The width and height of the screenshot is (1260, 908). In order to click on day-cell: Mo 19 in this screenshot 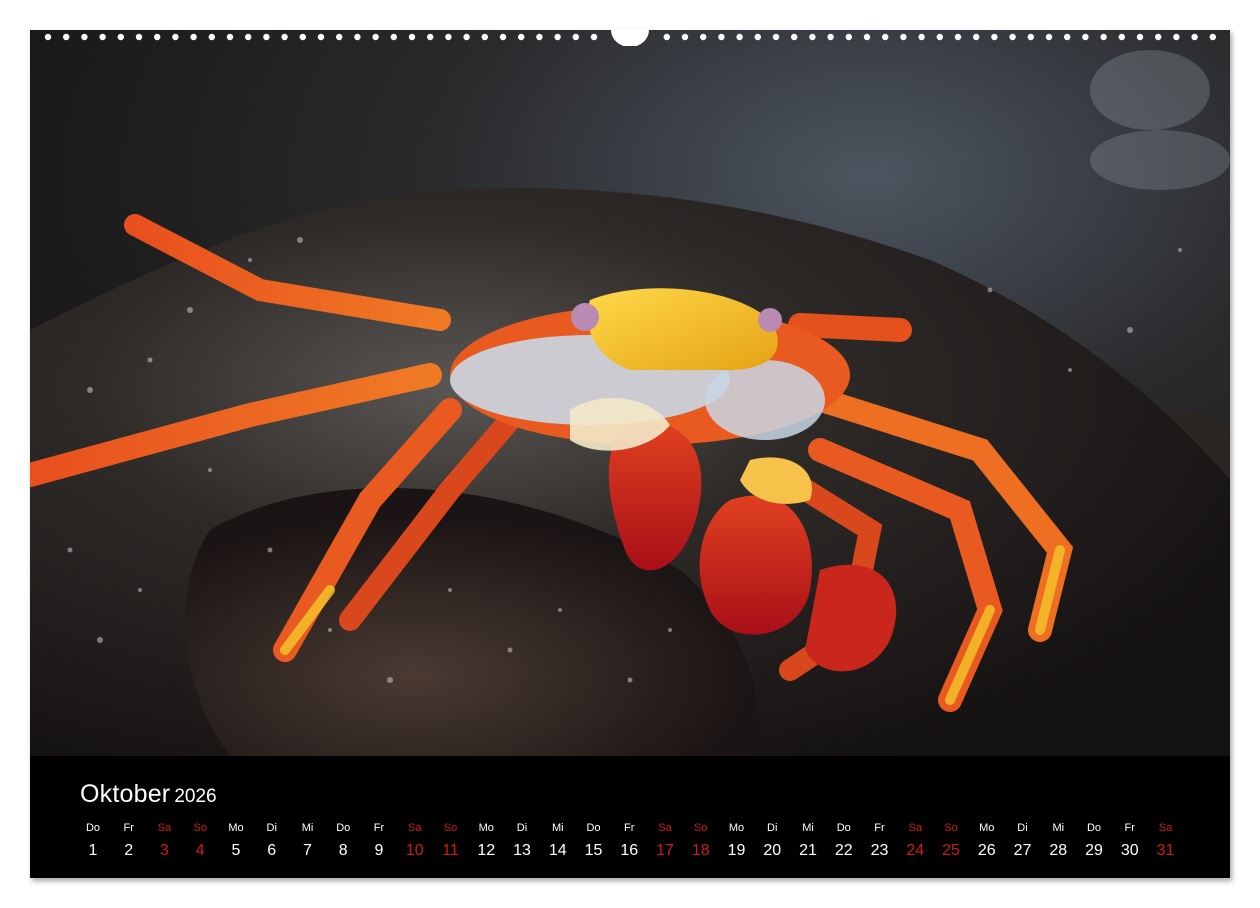, I will do `click(737, 840)`.